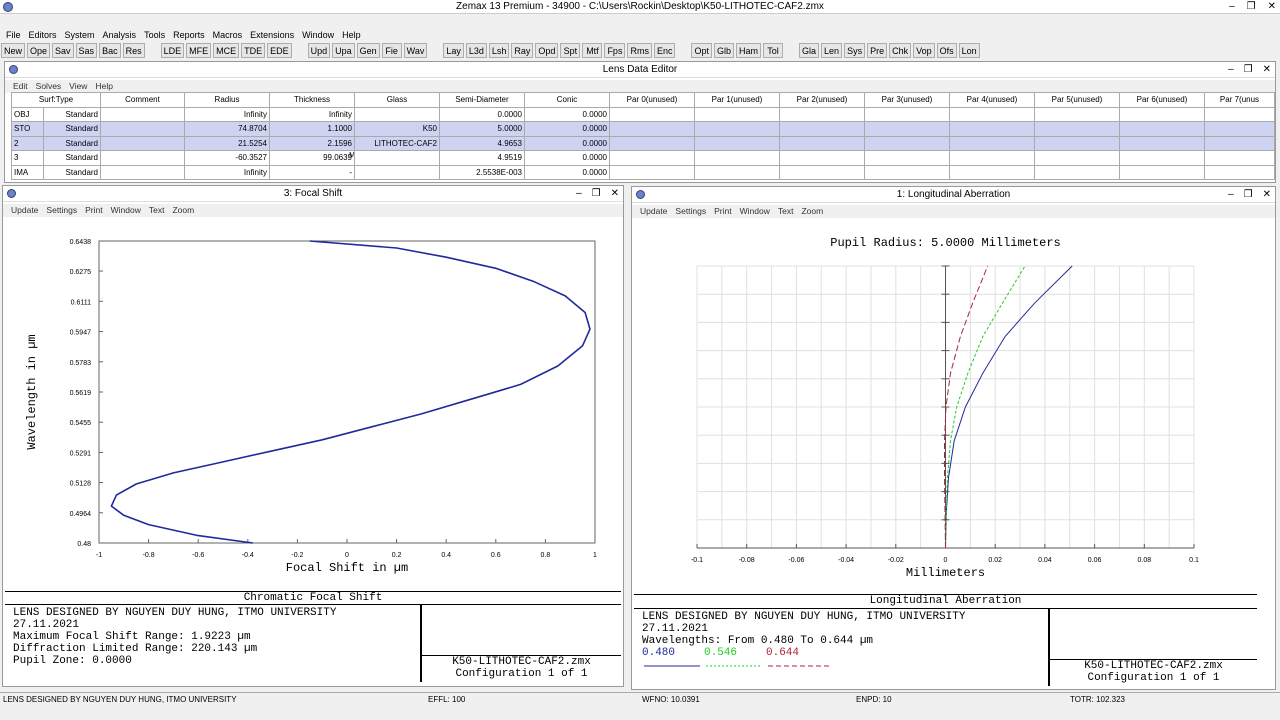  Describe the element at coordinates (312, 158) in the screenshot. I see `thickness-cell: 99.0639 M` at that location.